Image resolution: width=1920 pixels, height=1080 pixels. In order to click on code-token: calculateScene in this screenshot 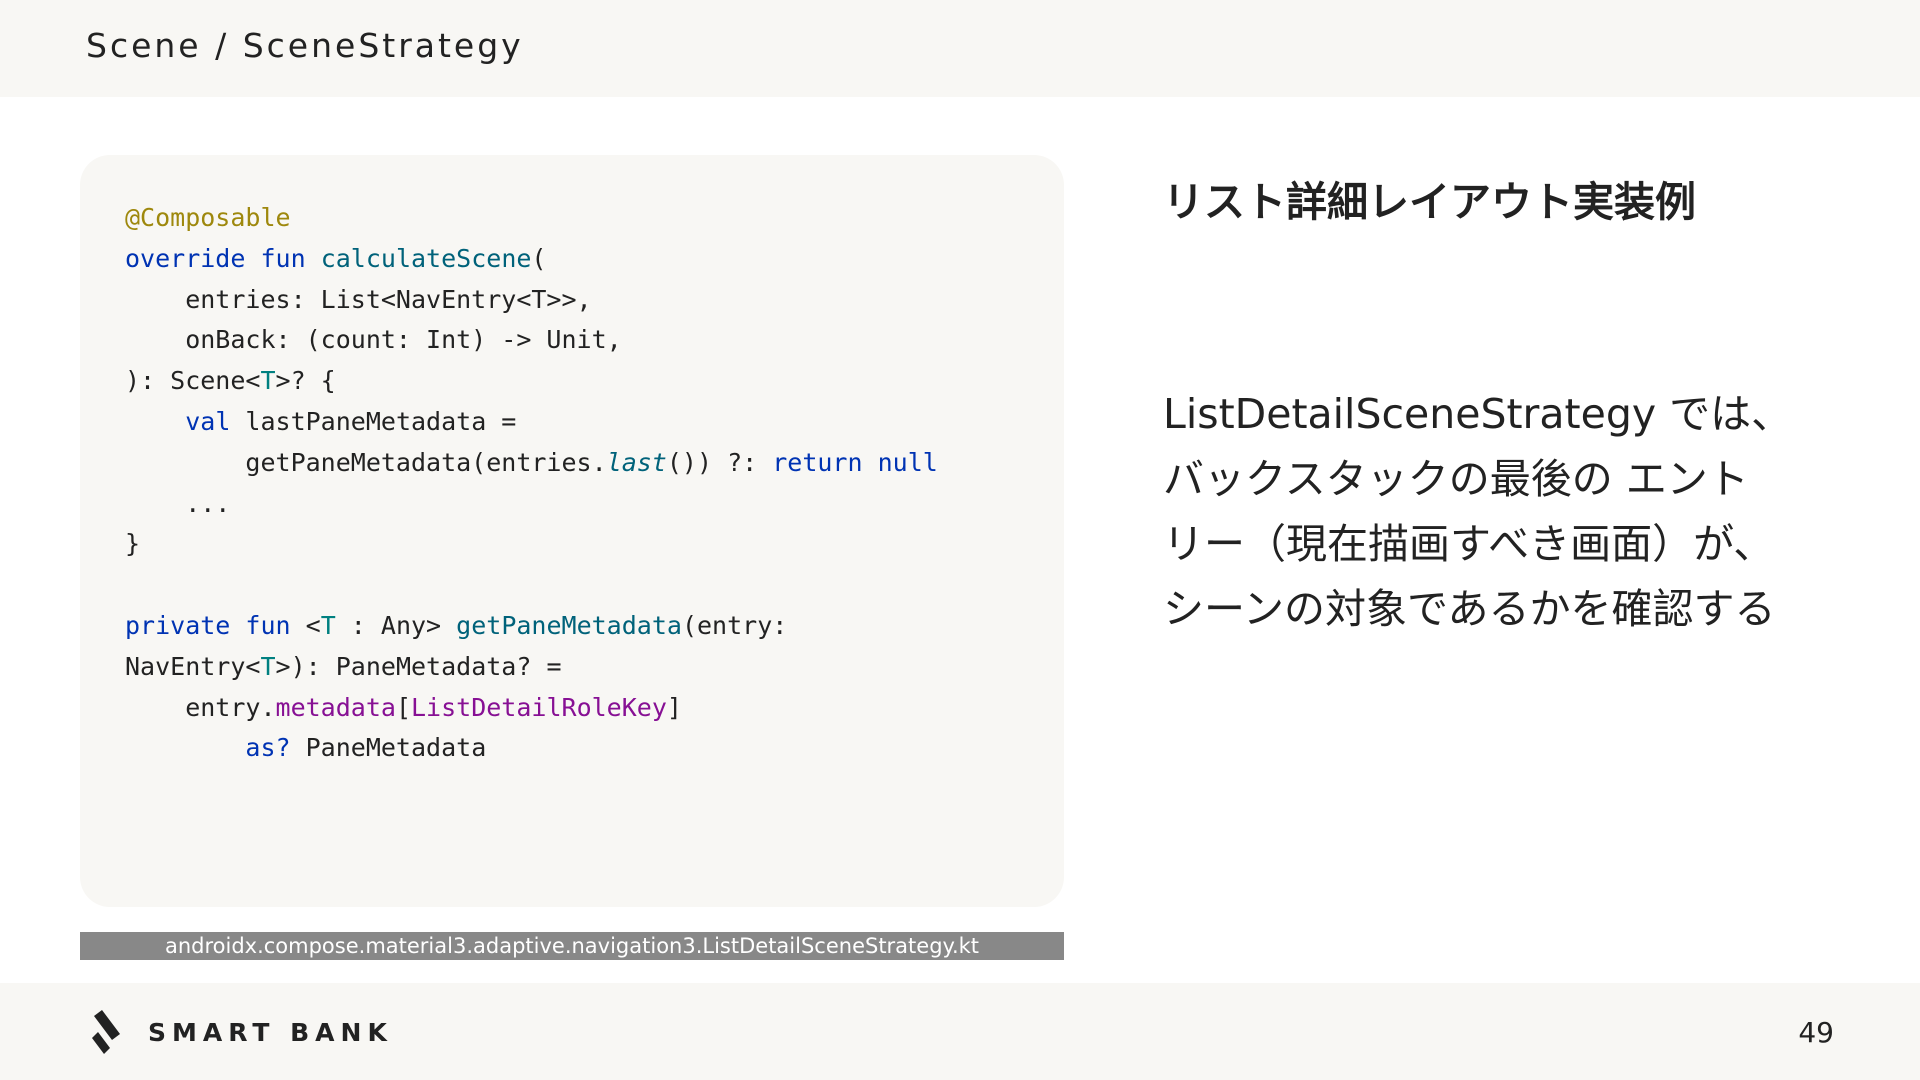, I will do `click(426, 258)`.